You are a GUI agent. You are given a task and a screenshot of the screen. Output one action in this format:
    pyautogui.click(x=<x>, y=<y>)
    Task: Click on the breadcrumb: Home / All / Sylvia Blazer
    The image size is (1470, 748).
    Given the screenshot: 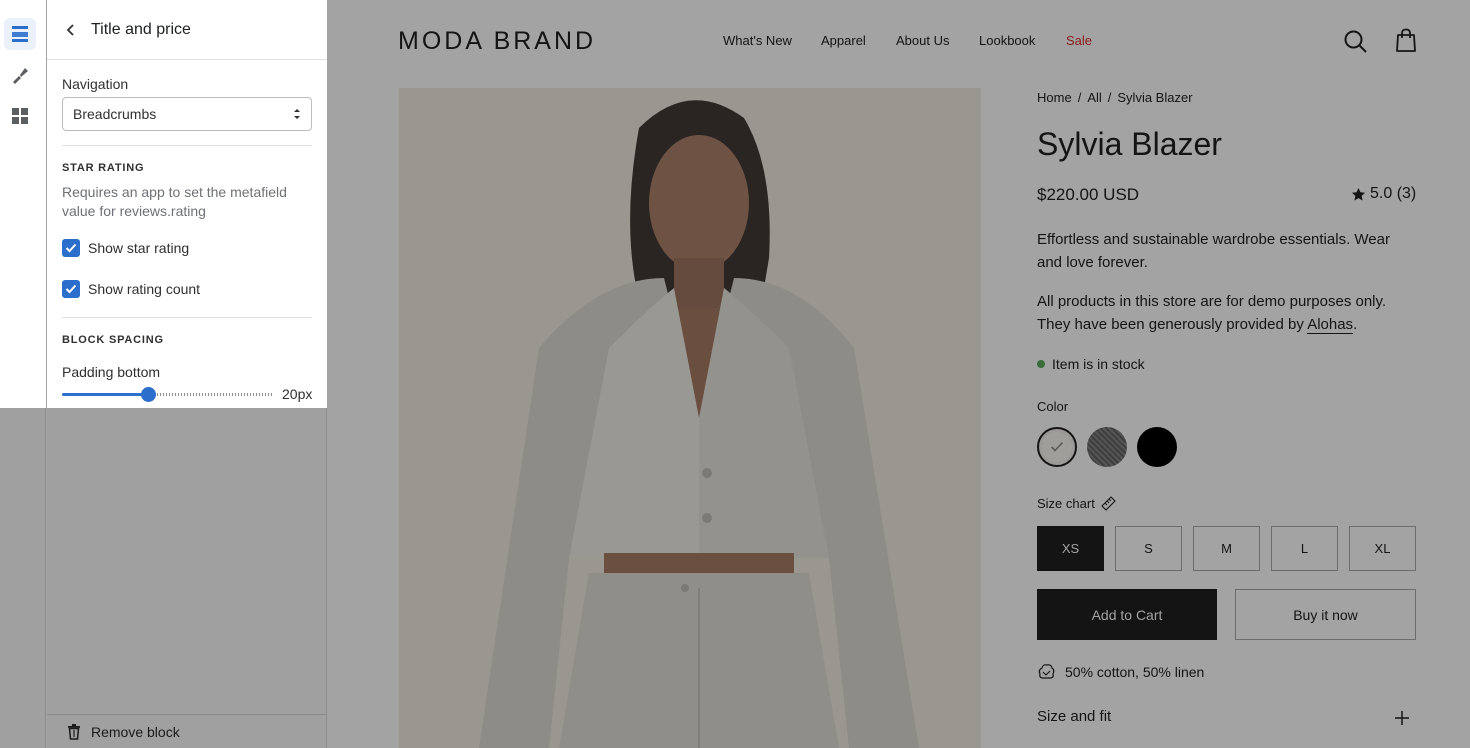 What is the action you would take?
    pyautogui.click(x=1118, y=97)
    